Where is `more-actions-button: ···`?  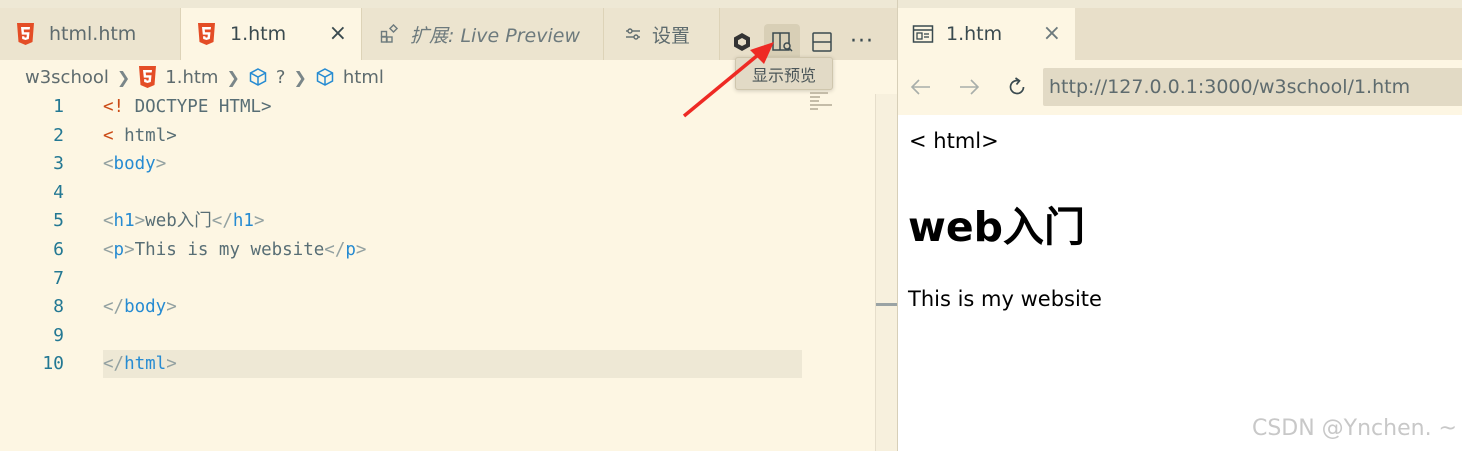 more-actions-button: ··· is located at coordinates (862, 42).